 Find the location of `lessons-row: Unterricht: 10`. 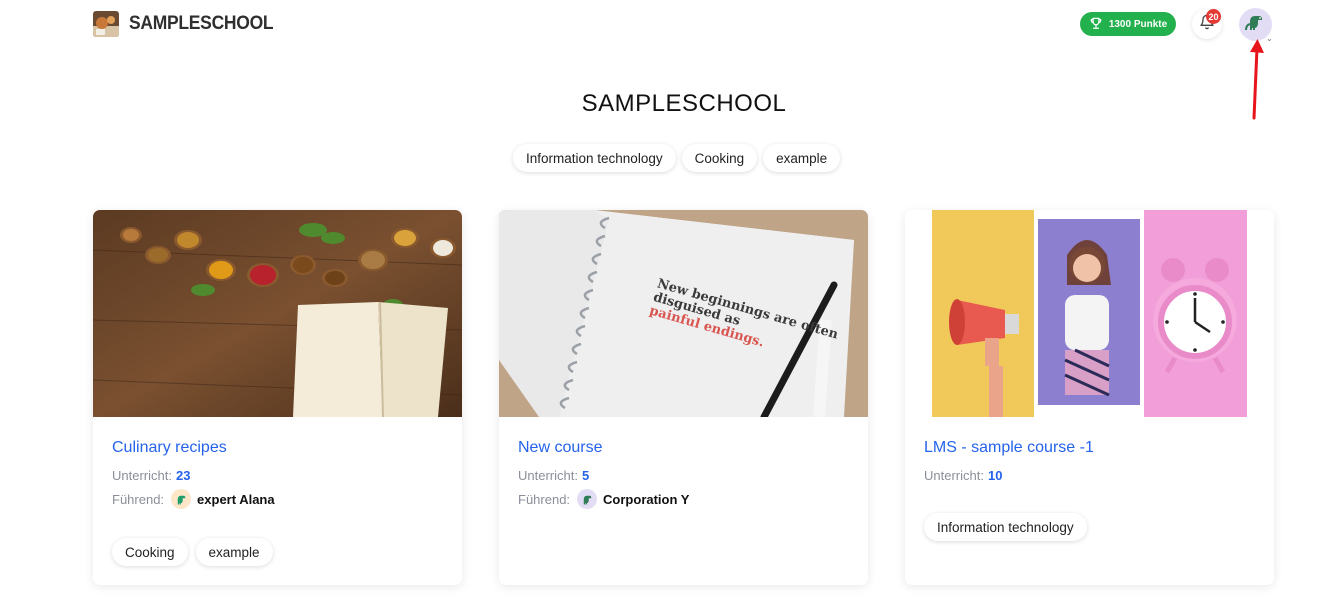

lessons-row: Unterricht: 10 is located at coordinates (1089, 475).